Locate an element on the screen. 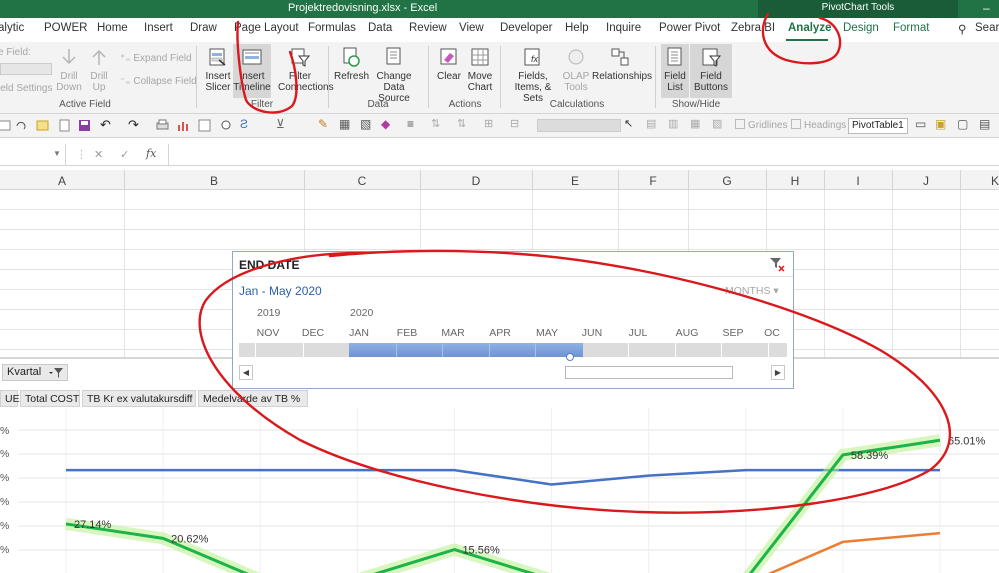 This screenshot has width=999, height=573. column-header-e: E is located at coordinates (575, 181).